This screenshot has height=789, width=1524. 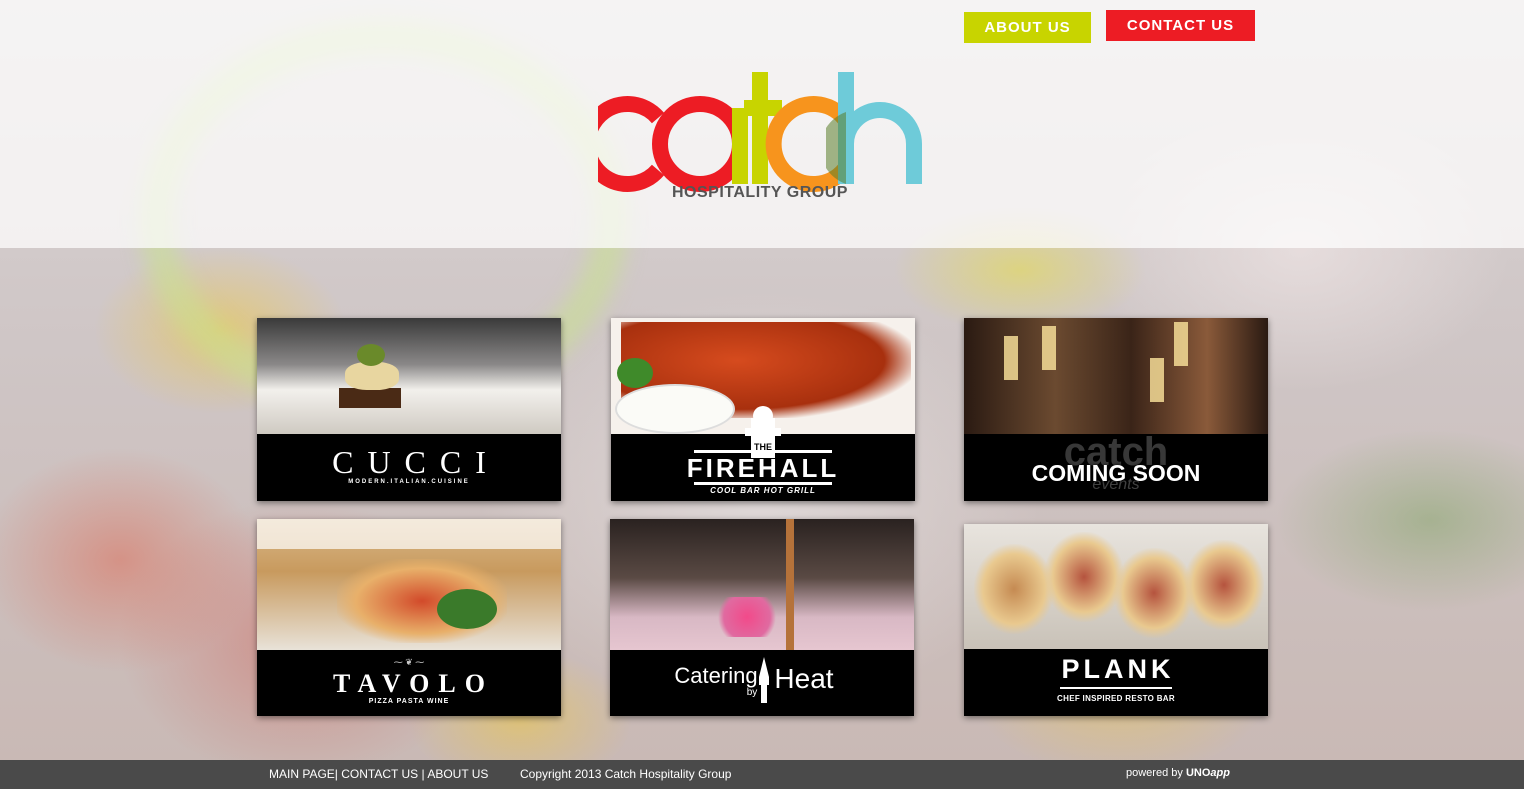 What do you see at coordinates (1118, 669) in the screenshot?
I see `brand-name: PLANK` at bounding box center [1118, 669].